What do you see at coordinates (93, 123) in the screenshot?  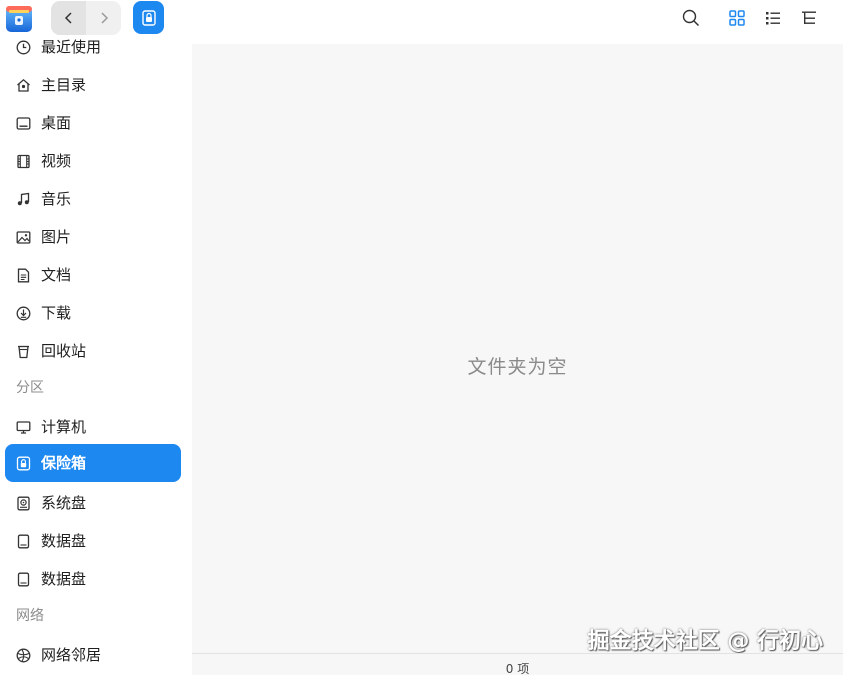 I see `sidebar-item-desktop: 桌面` at bounding box center [93, 123].